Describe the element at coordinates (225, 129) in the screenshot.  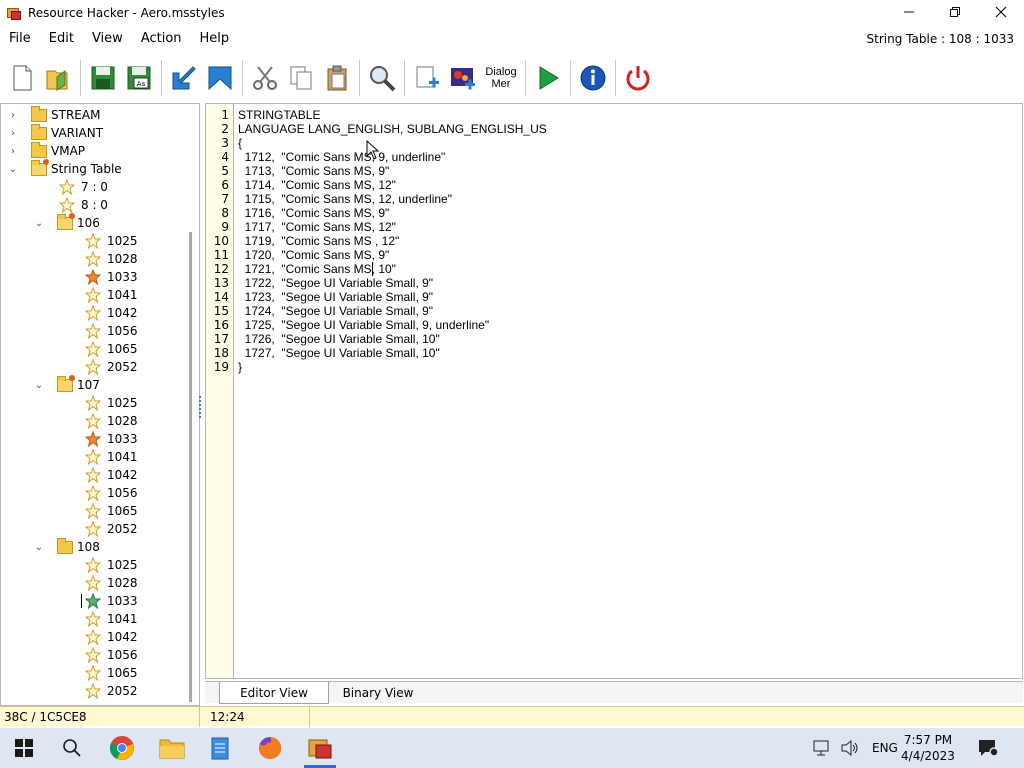
I see `line-number: 2` at that location.